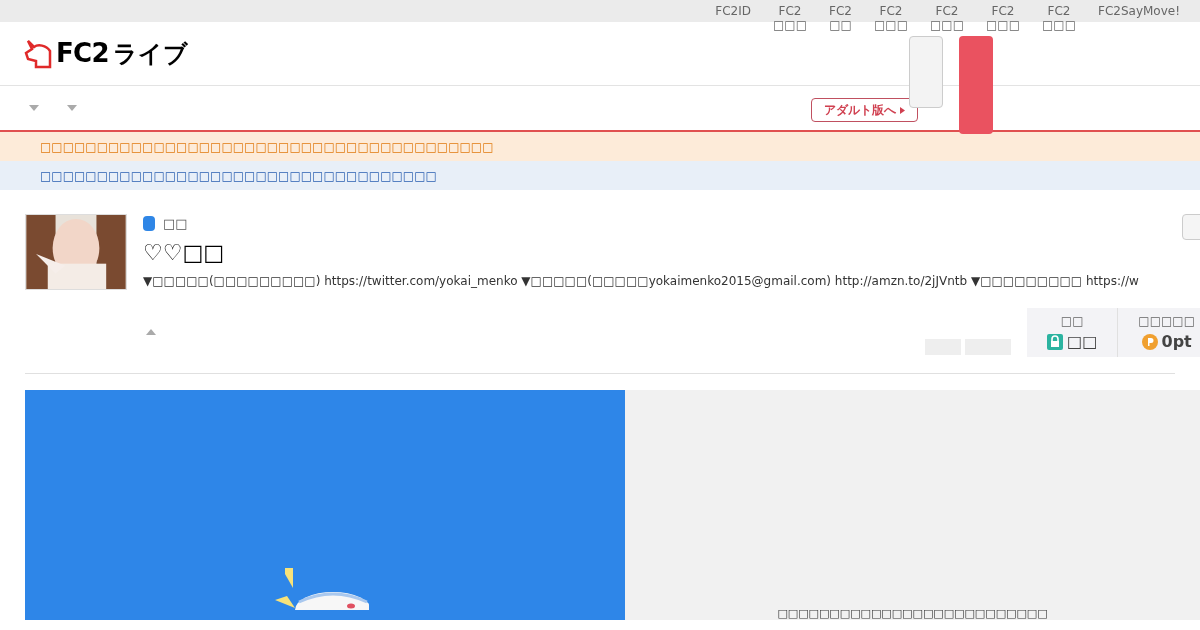 Image resolution: width=1200 pixels, height=630 pixels. I want to click on top-nav-link: FC2SayMove!, so click(1139, 11).